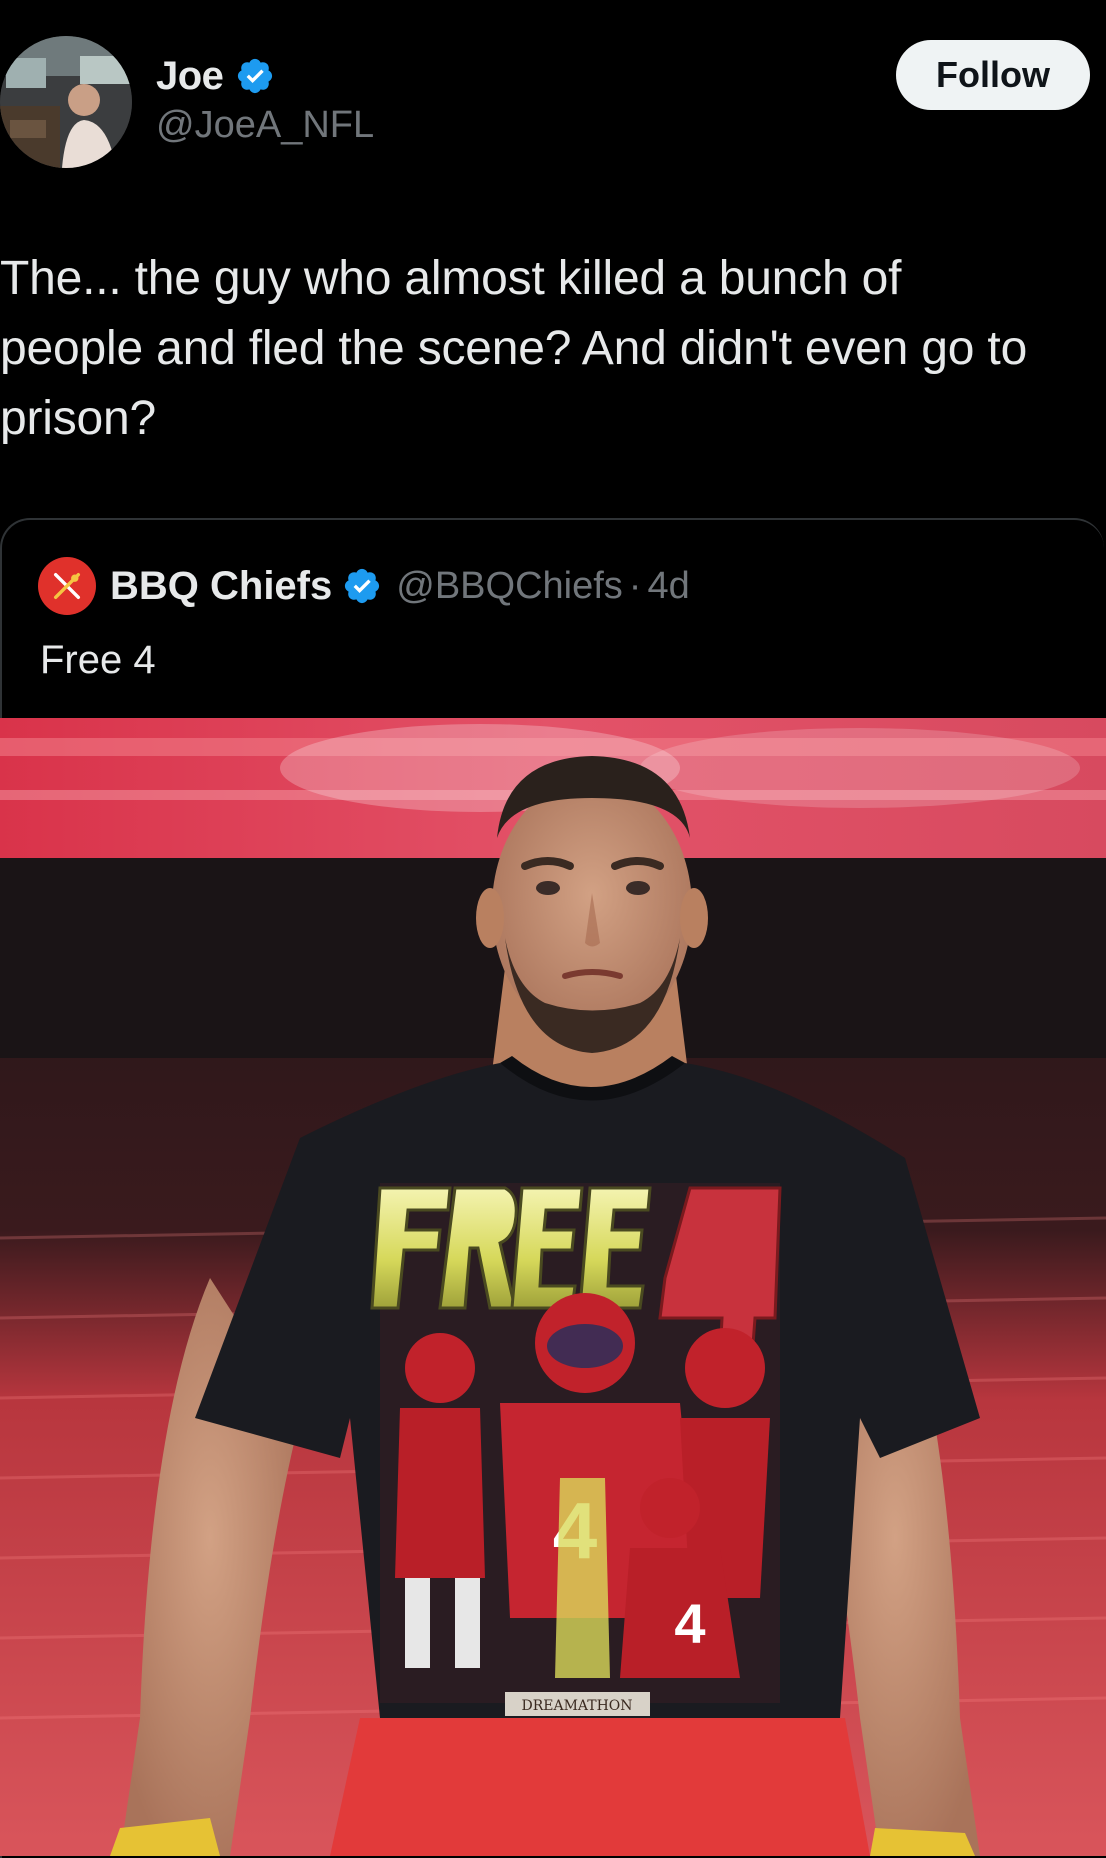  Describe the element at coordinates (190, 76) in the screenshot. I see `author-display-name: Joe` at that location.